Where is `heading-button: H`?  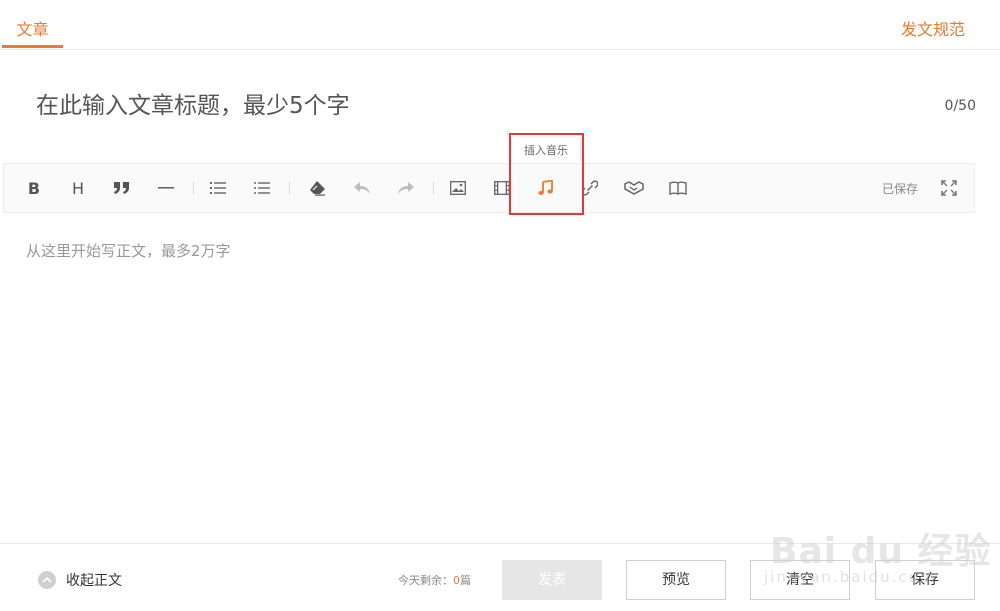
heading-button: H is located at coordinates (78, 188).